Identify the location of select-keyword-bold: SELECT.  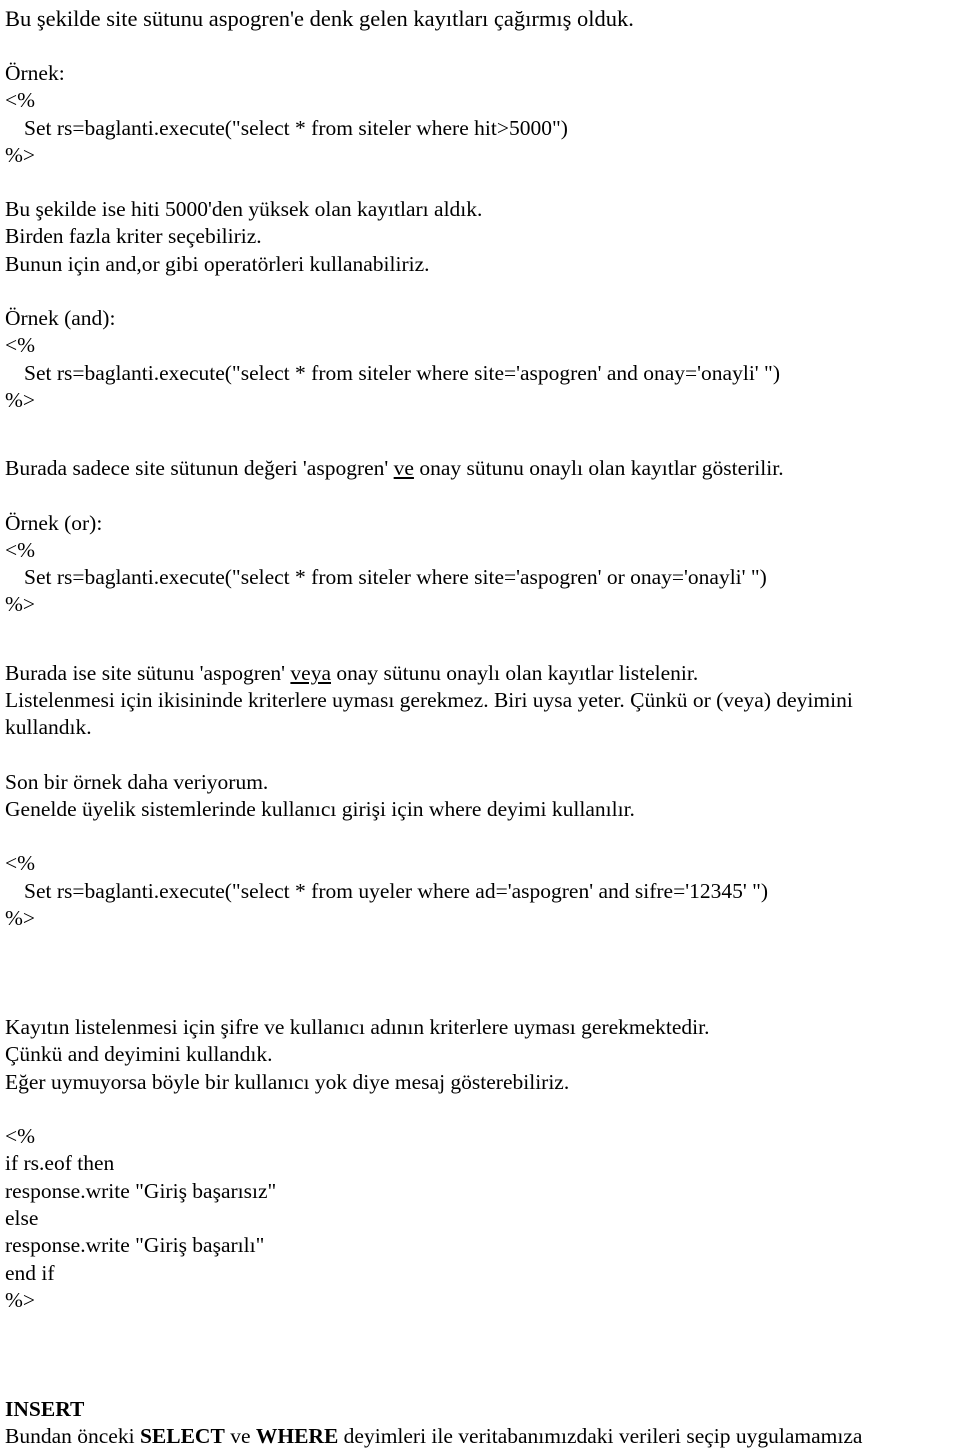
(182, 1436).